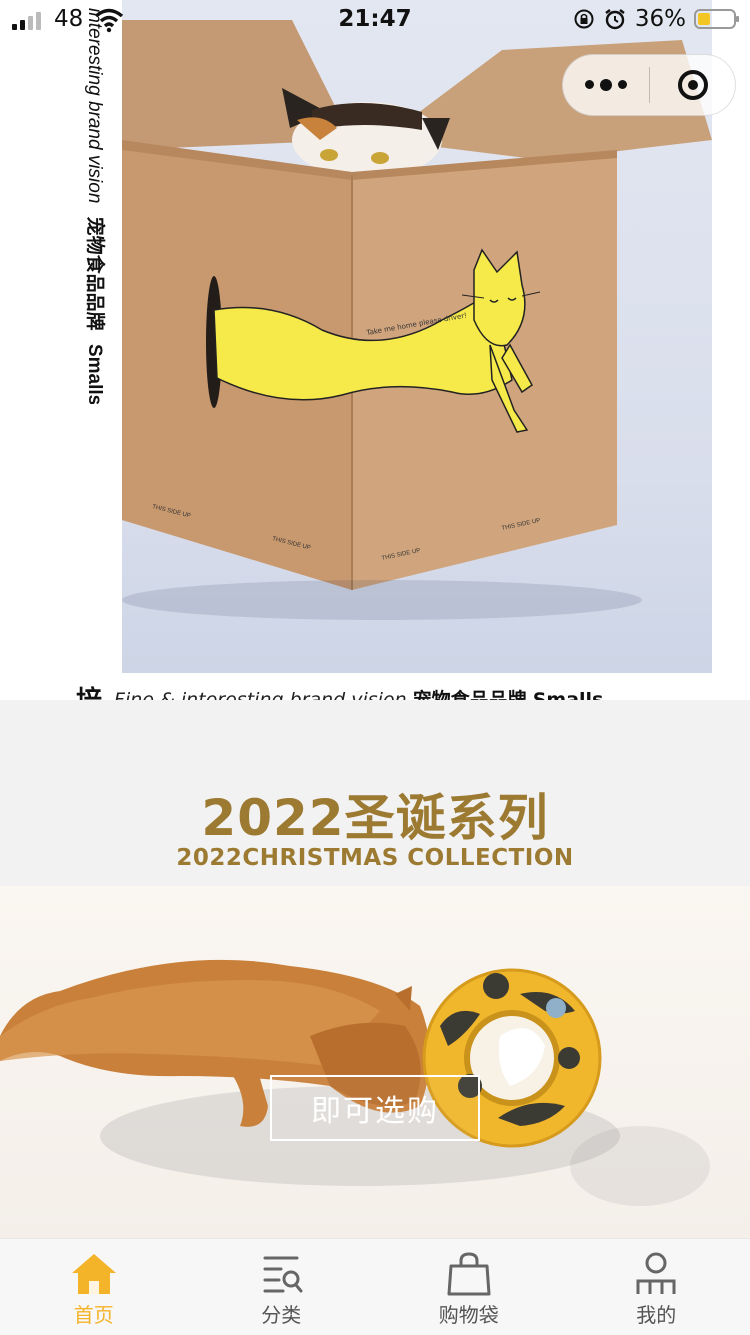 The image size is (750, 1335). What do you see at coordinates (94, 1313) in the screenshot?
I see `tab-label: 首页` at bounding box center [94, 1313].